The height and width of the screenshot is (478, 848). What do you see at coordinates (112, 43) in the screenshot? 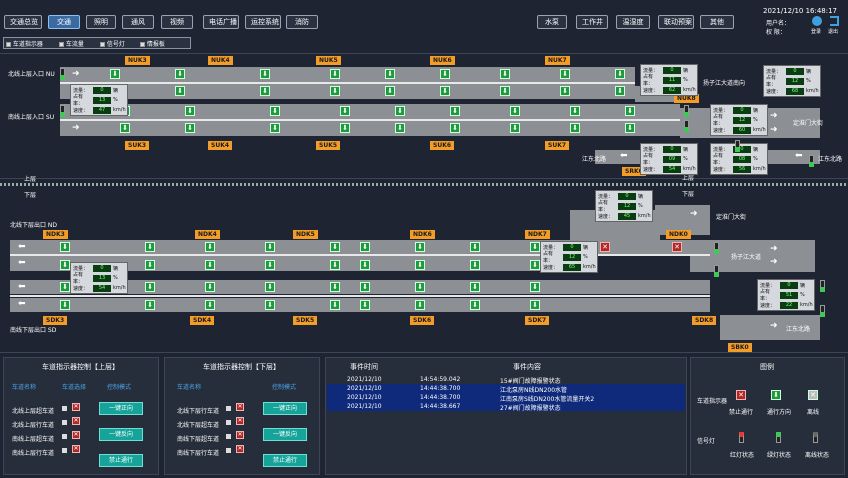
I see `layer-check-2: 信号灯` at bounding box center [112, 43].